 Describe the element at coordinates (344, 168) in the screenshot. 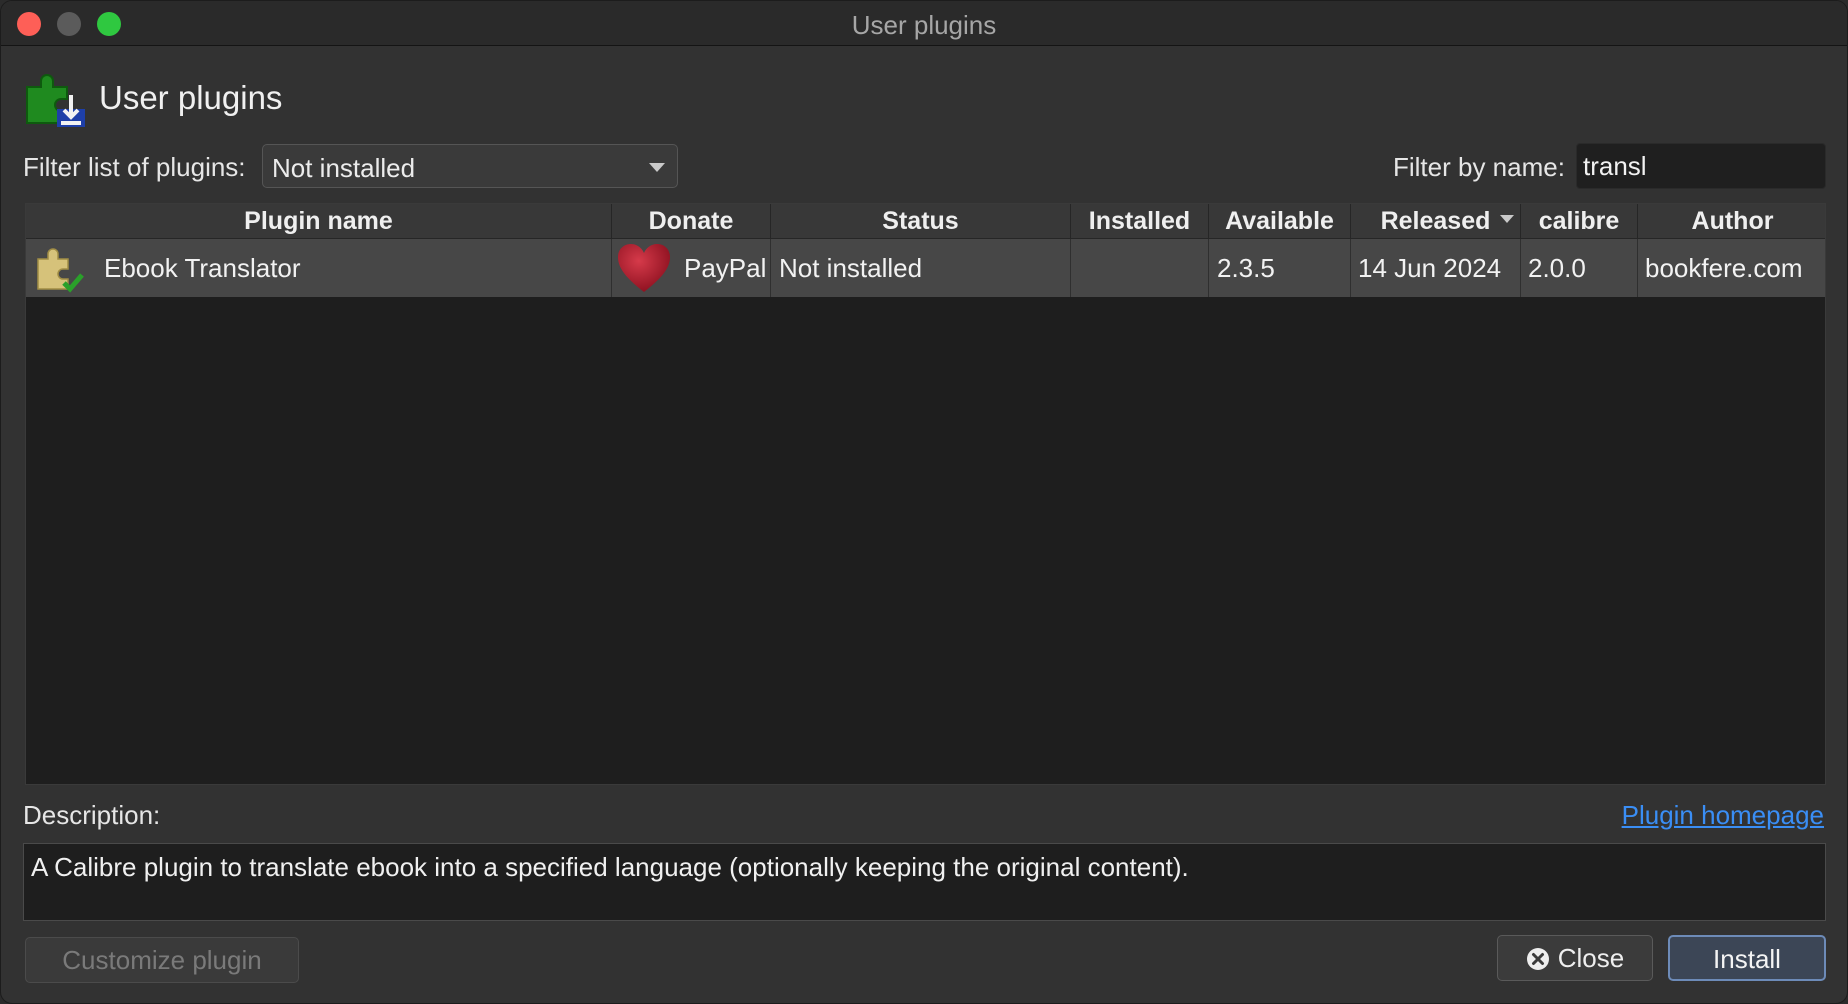

I see `filter-list-selected: Not installed` at that location.